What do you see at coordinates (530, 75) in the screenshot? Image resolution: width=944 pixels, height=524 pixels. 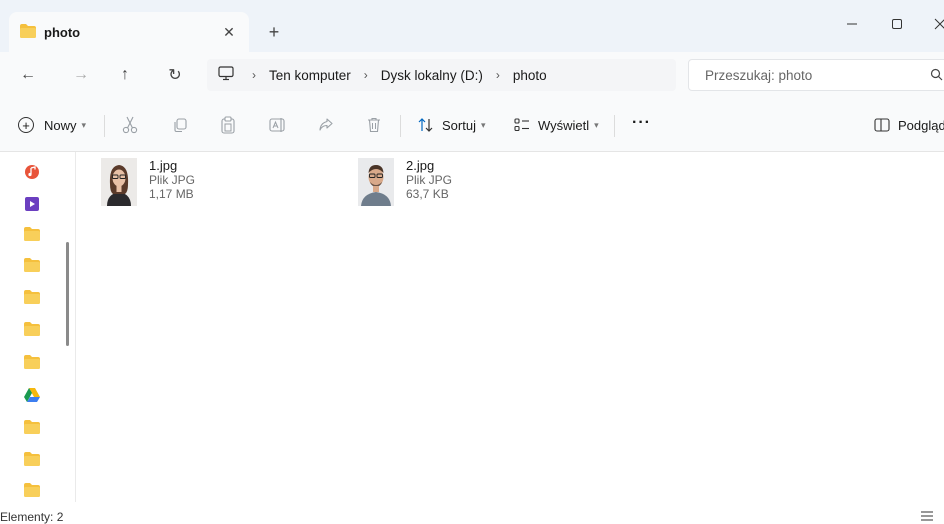 I see `breadcrumb-photo: photo` at bounding box center [530, 75].